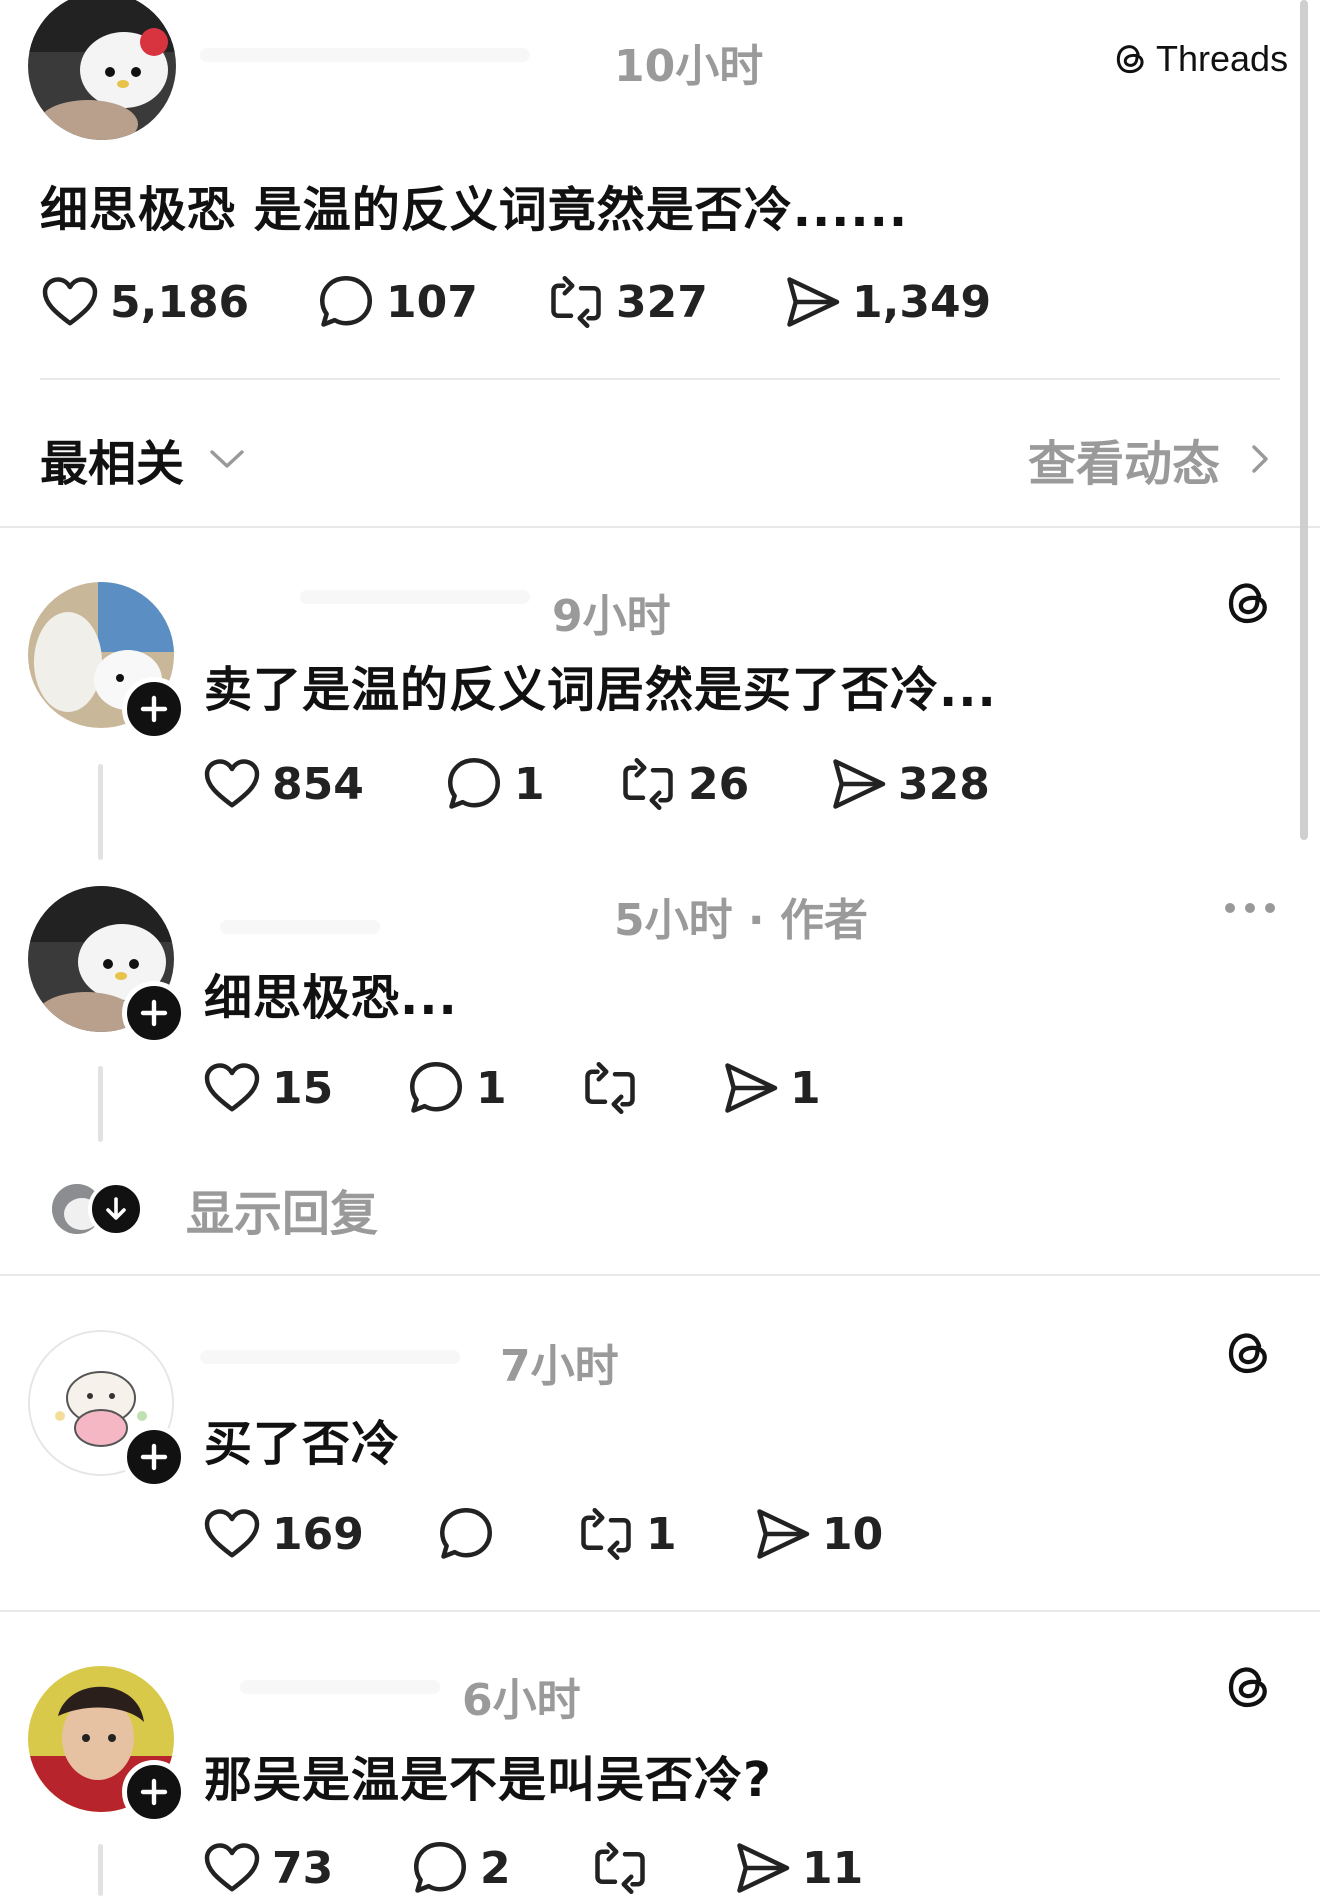 The height and width of the screenshot is (1900, 1320). Describe the element at coordinates (1124, 464) in the screenshot. I see `view-activity-label: 查看动态` at that location.